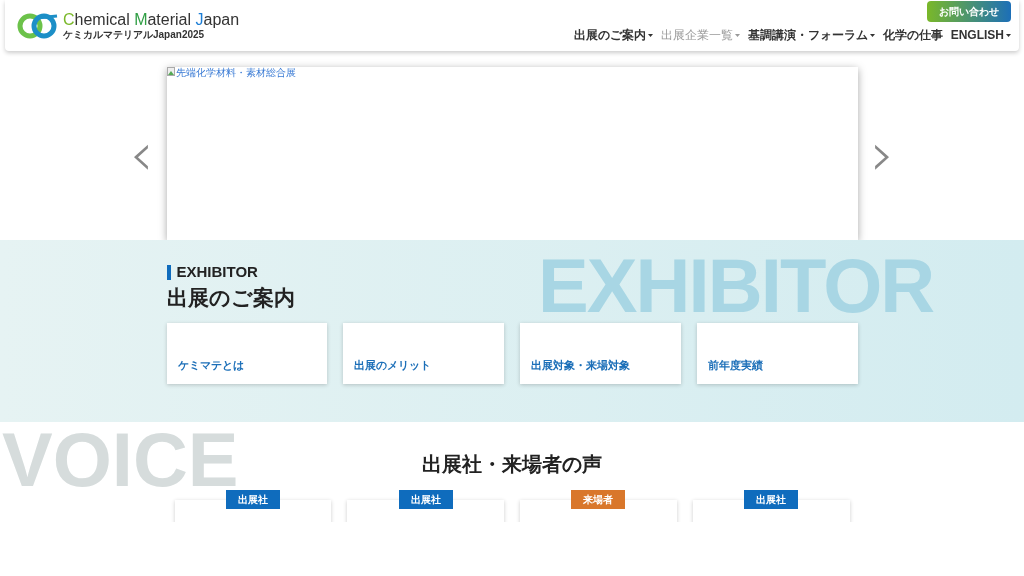 The image size is (1024, 576). I want to click on info-card: 出展対象・来場対象, so click(600, 353).